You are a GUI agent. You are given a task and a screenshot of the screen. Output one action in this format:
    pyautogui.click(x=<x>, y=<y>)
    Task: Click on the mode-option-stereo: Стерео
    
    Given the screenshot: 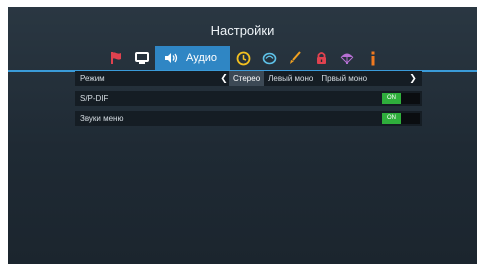 What is the action you would take?
    pyautogui.click(x=247, y=78)
    